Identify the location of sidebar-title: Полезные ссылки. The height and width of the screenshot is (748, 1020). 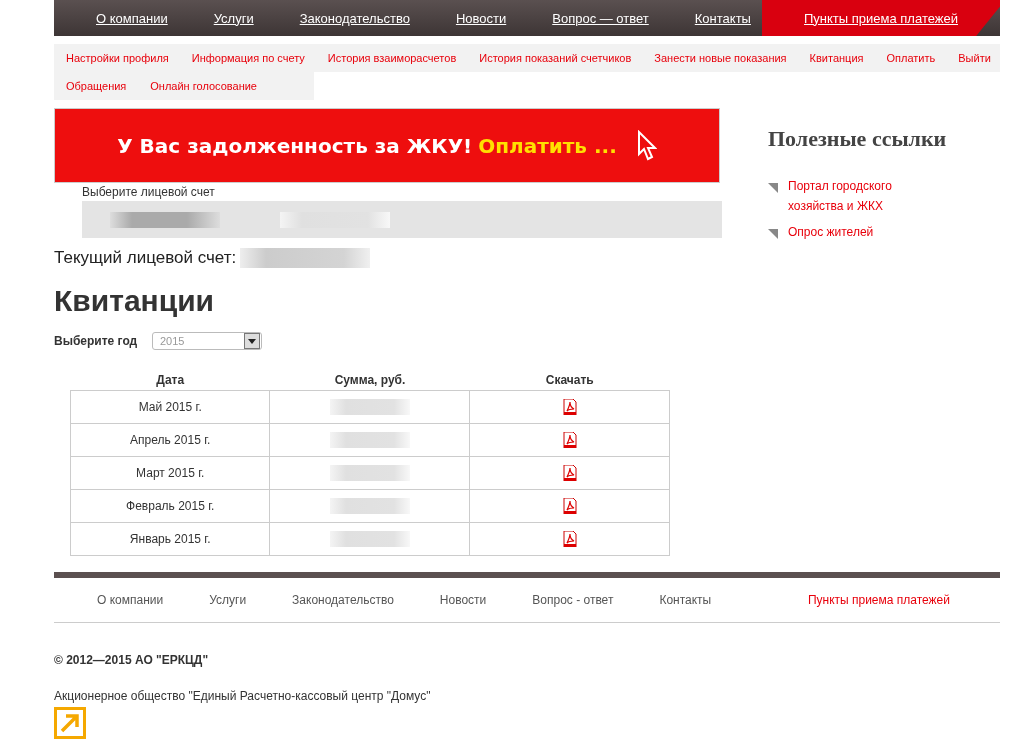
(857, 139).